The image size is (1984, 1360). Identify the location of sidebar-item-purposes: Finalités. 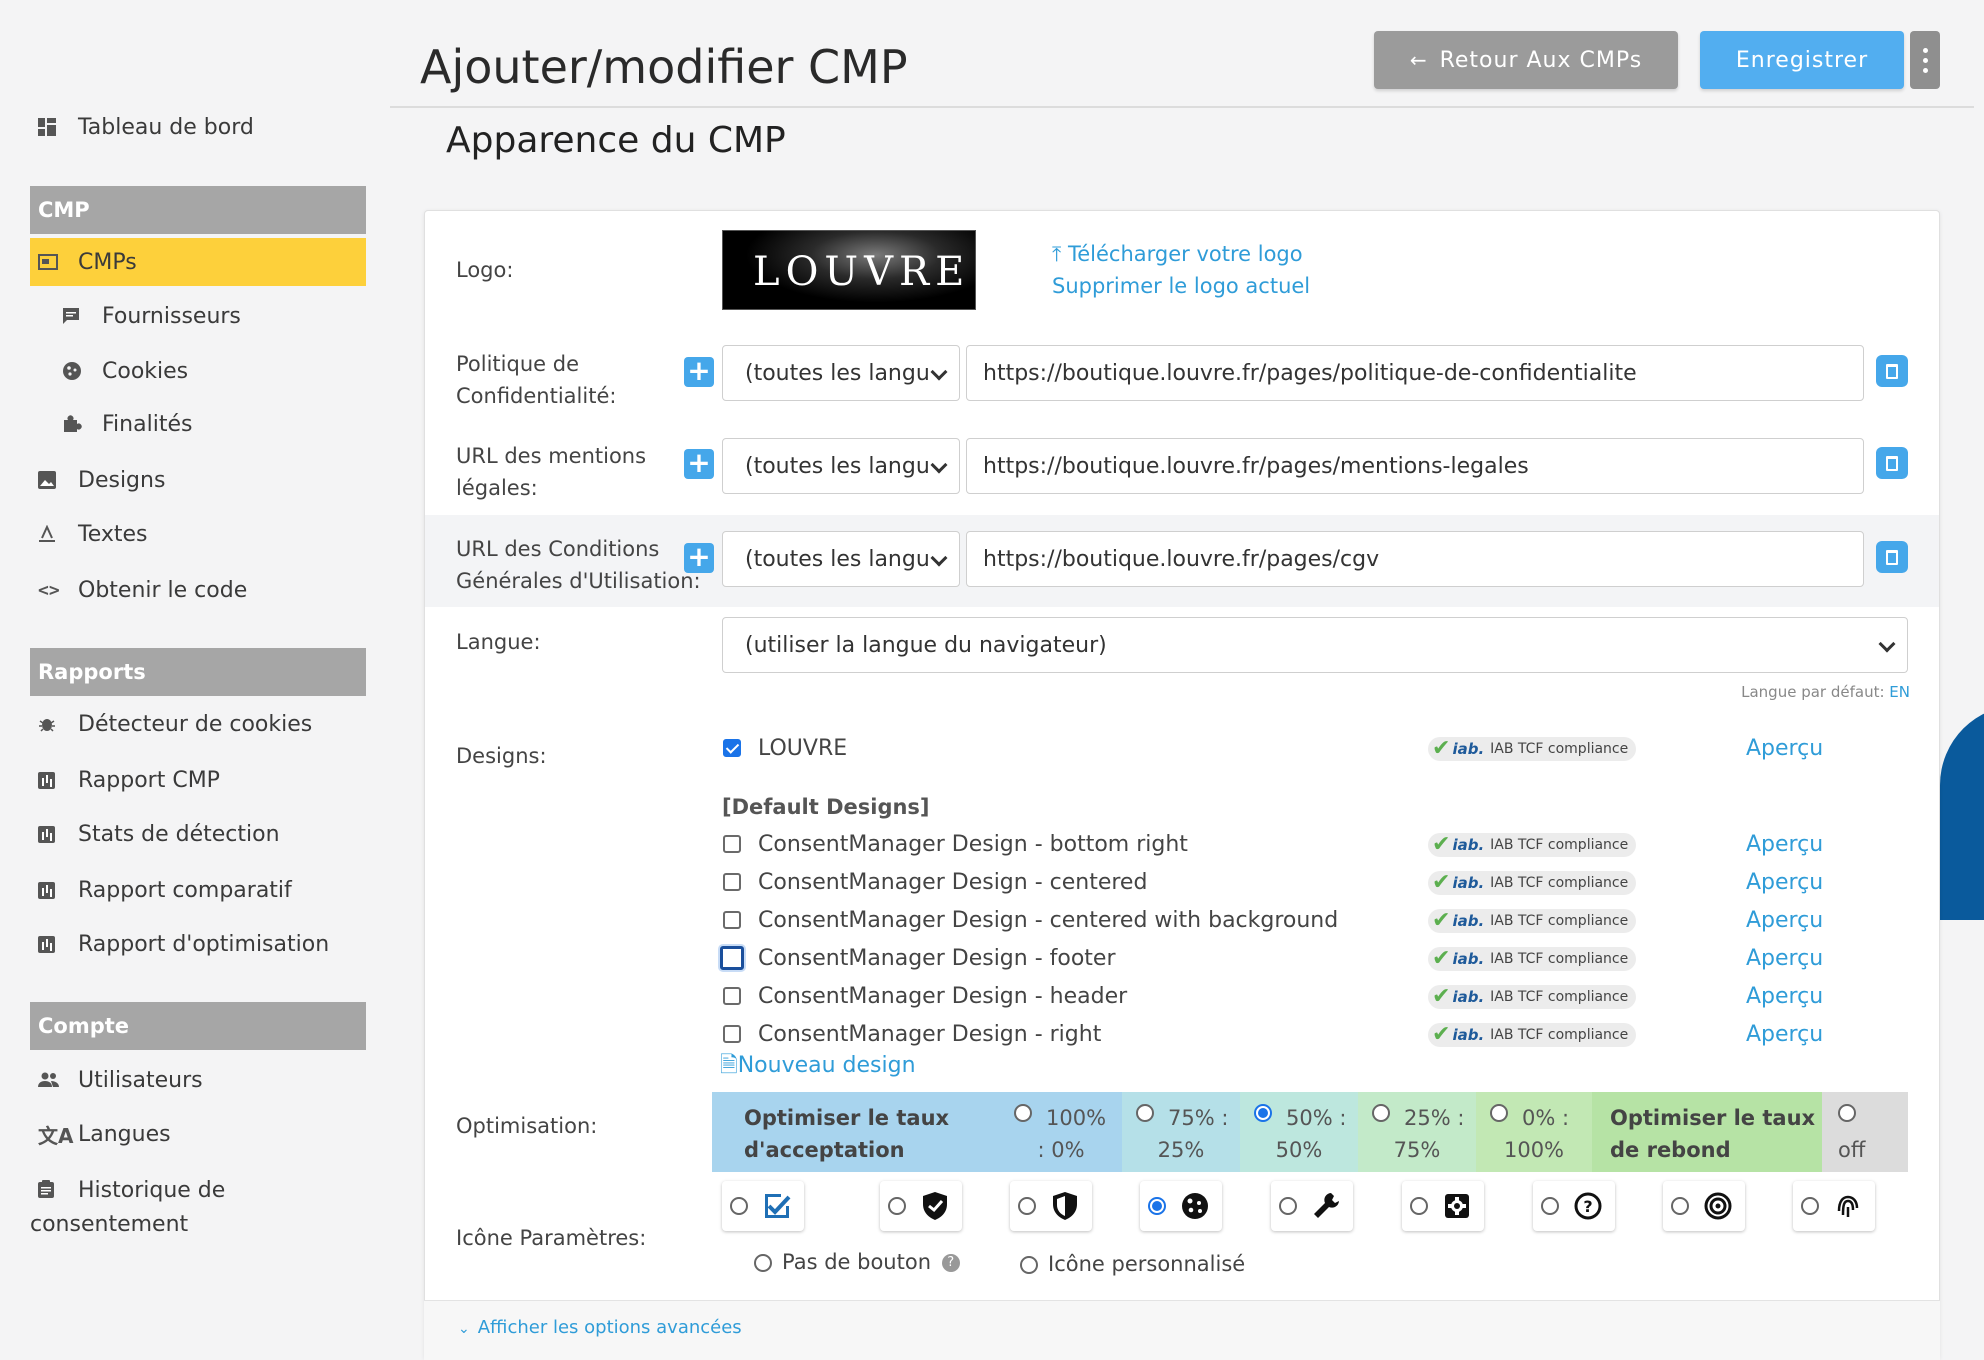
(198, 424).